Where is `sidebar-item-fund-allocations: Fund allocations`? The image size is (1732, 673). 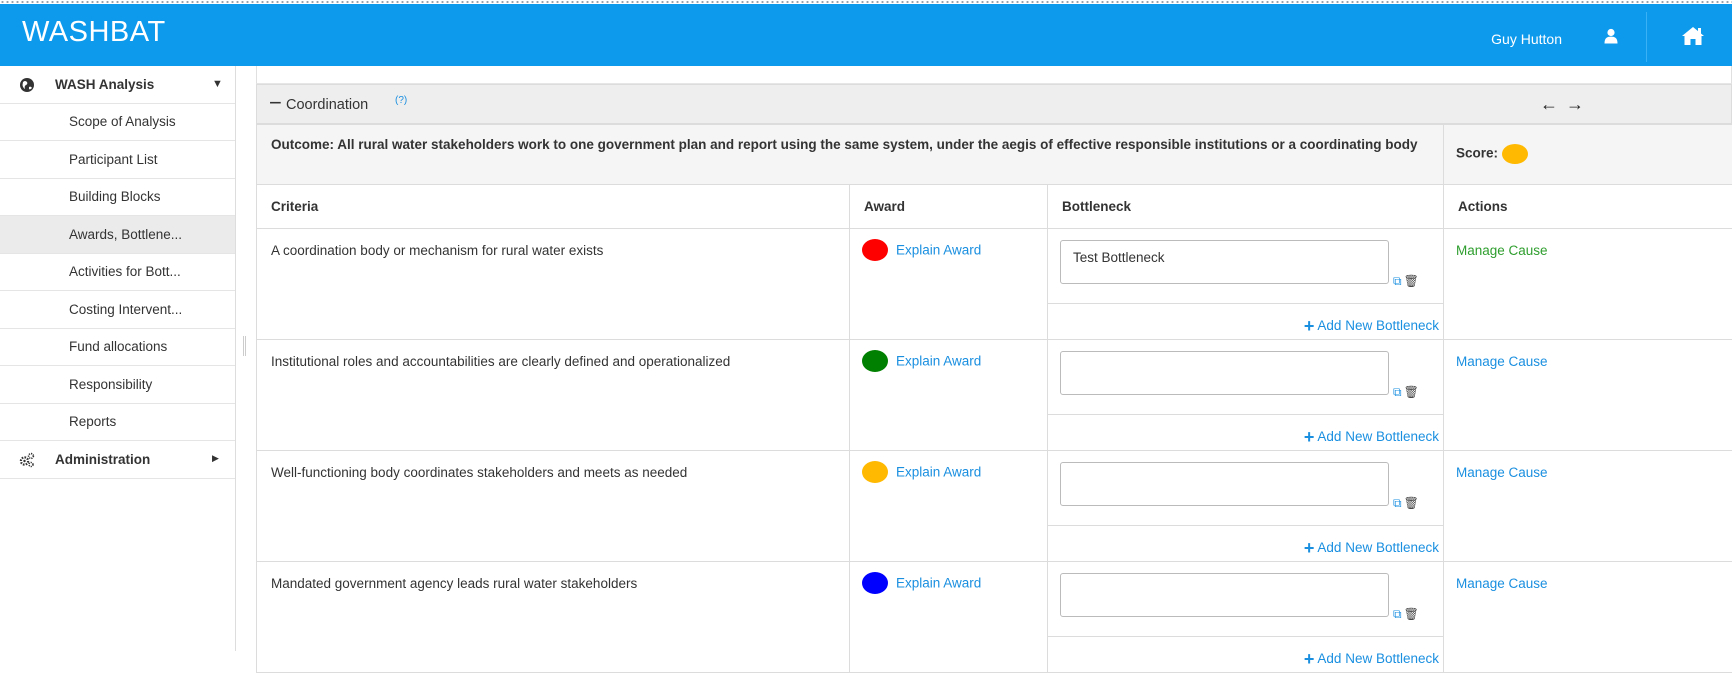
sidebar-item-fund-allocations: Fund allocations is located at coordinates (117, 348).